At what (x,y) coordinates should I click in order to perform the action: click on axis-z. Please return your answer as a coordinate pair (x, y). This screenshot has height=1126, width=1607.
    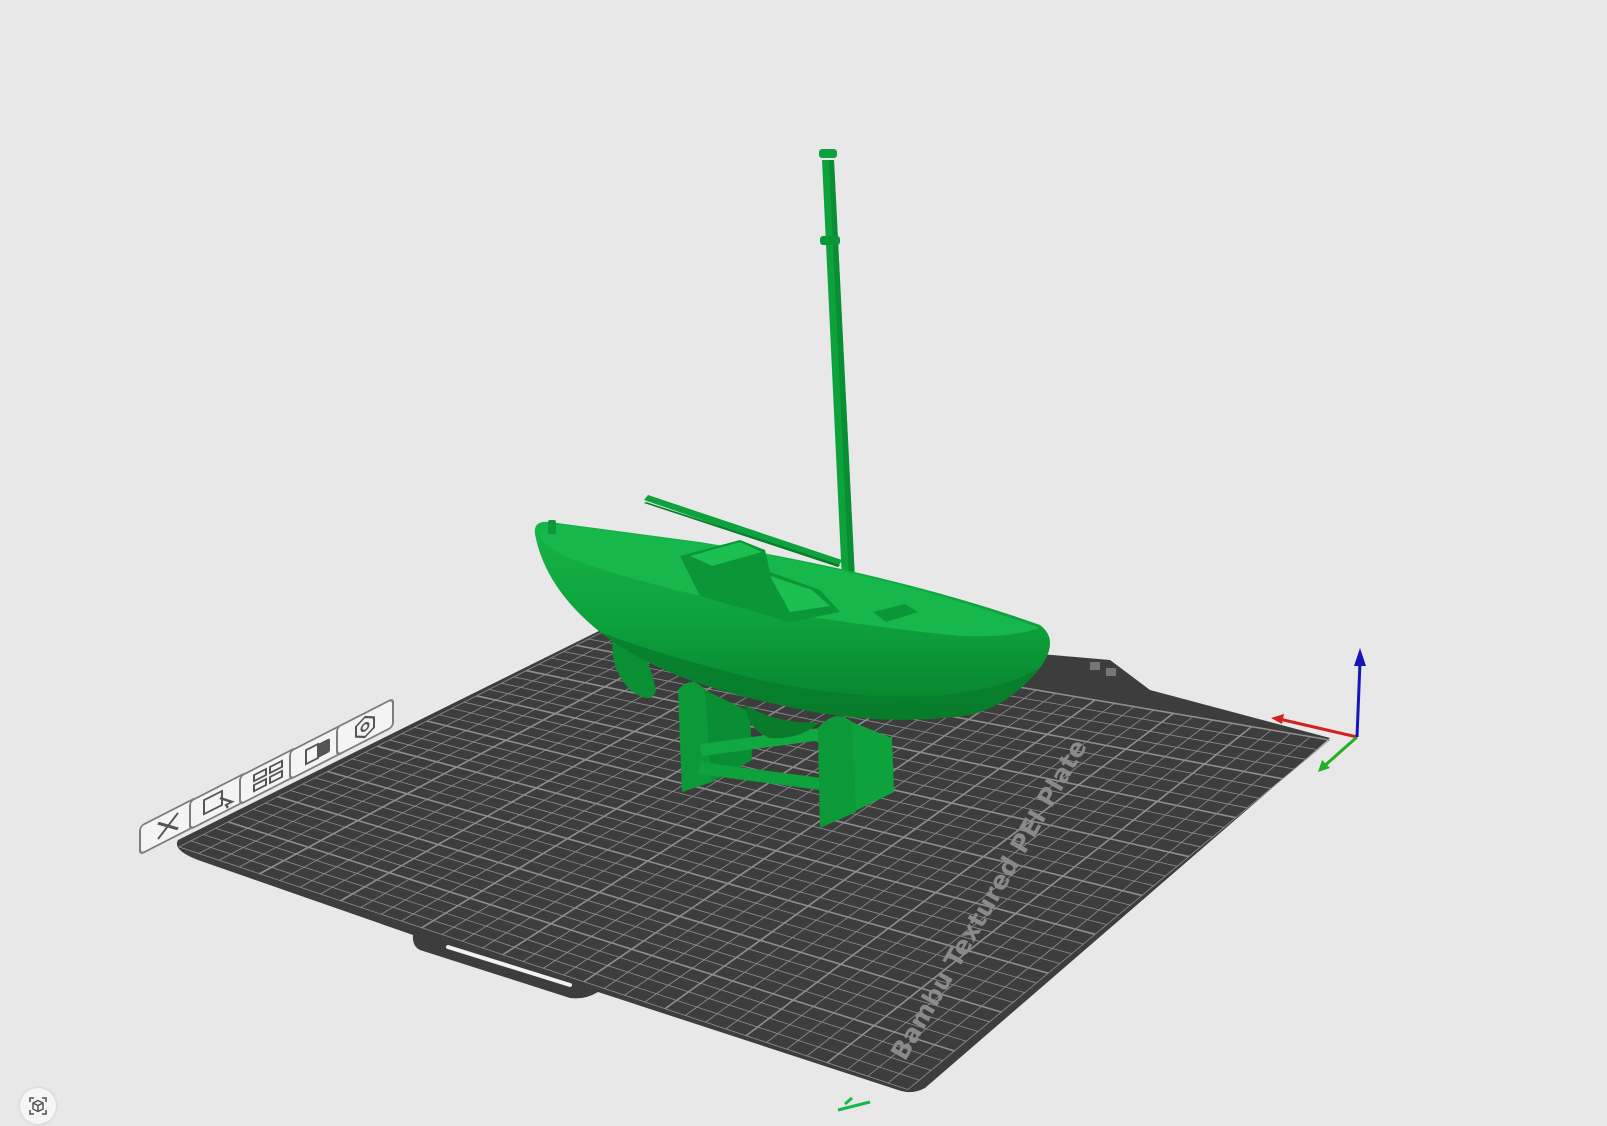
    Looking at the image, I should click on (1358, 699).